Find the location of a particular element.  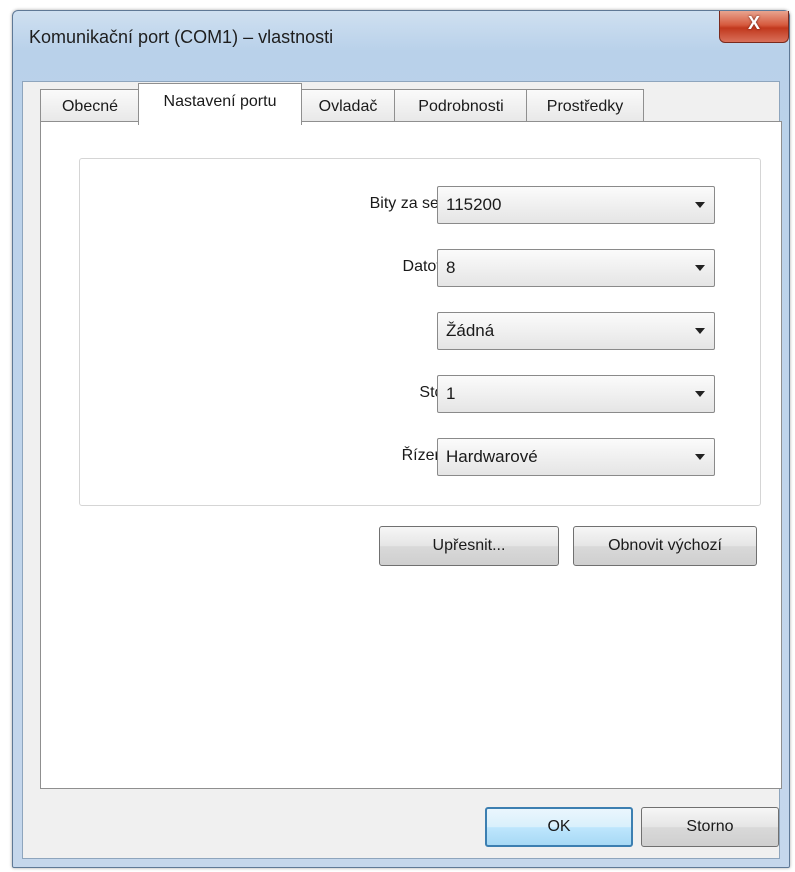

tab-resources: Prostředky is located at coordinates (585, 107).